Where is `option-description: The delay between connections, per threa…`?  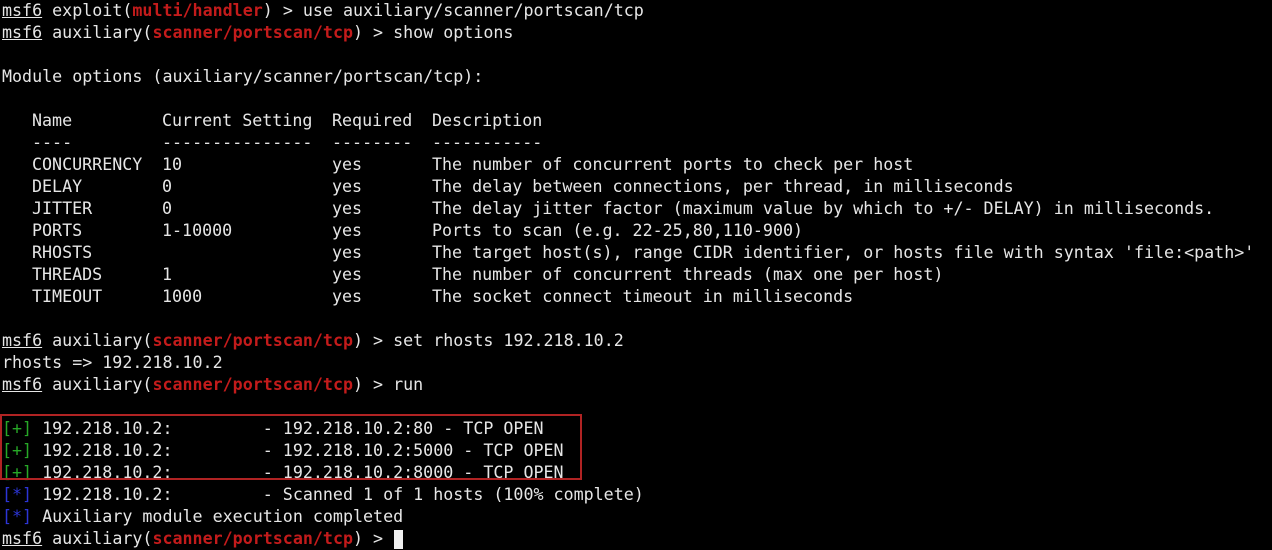 option-description: The delay between connections, per threa… is located at coordinates (723, 186).